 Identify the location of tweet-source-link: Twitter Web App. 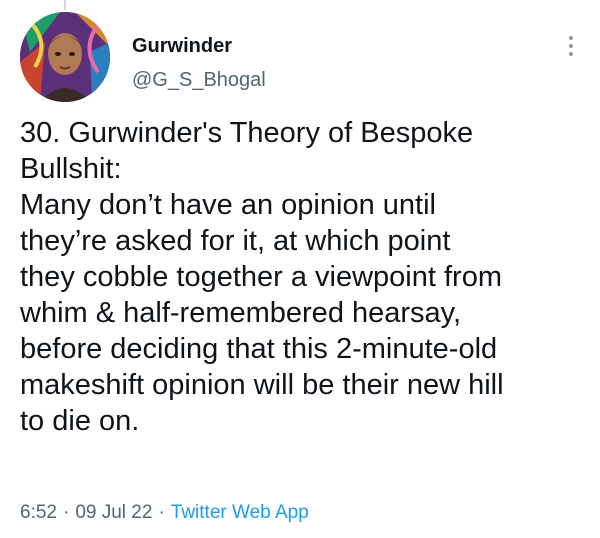
(240, 512).